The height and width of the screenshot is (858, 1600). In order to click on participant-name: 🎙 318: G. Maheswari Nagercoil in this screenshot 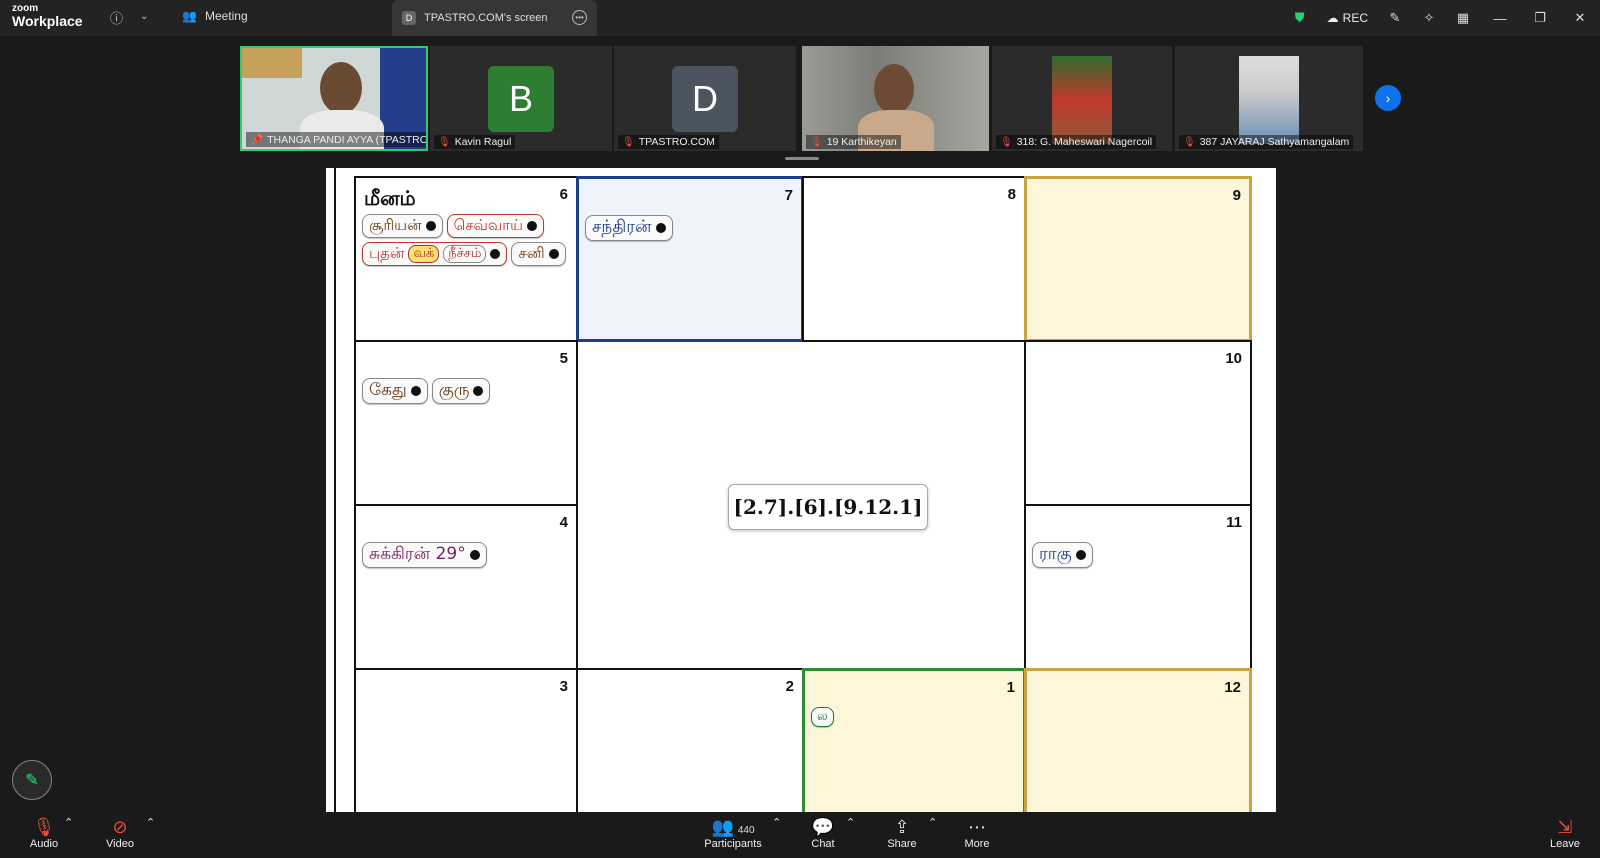, I will do `click(1076, 142)`.